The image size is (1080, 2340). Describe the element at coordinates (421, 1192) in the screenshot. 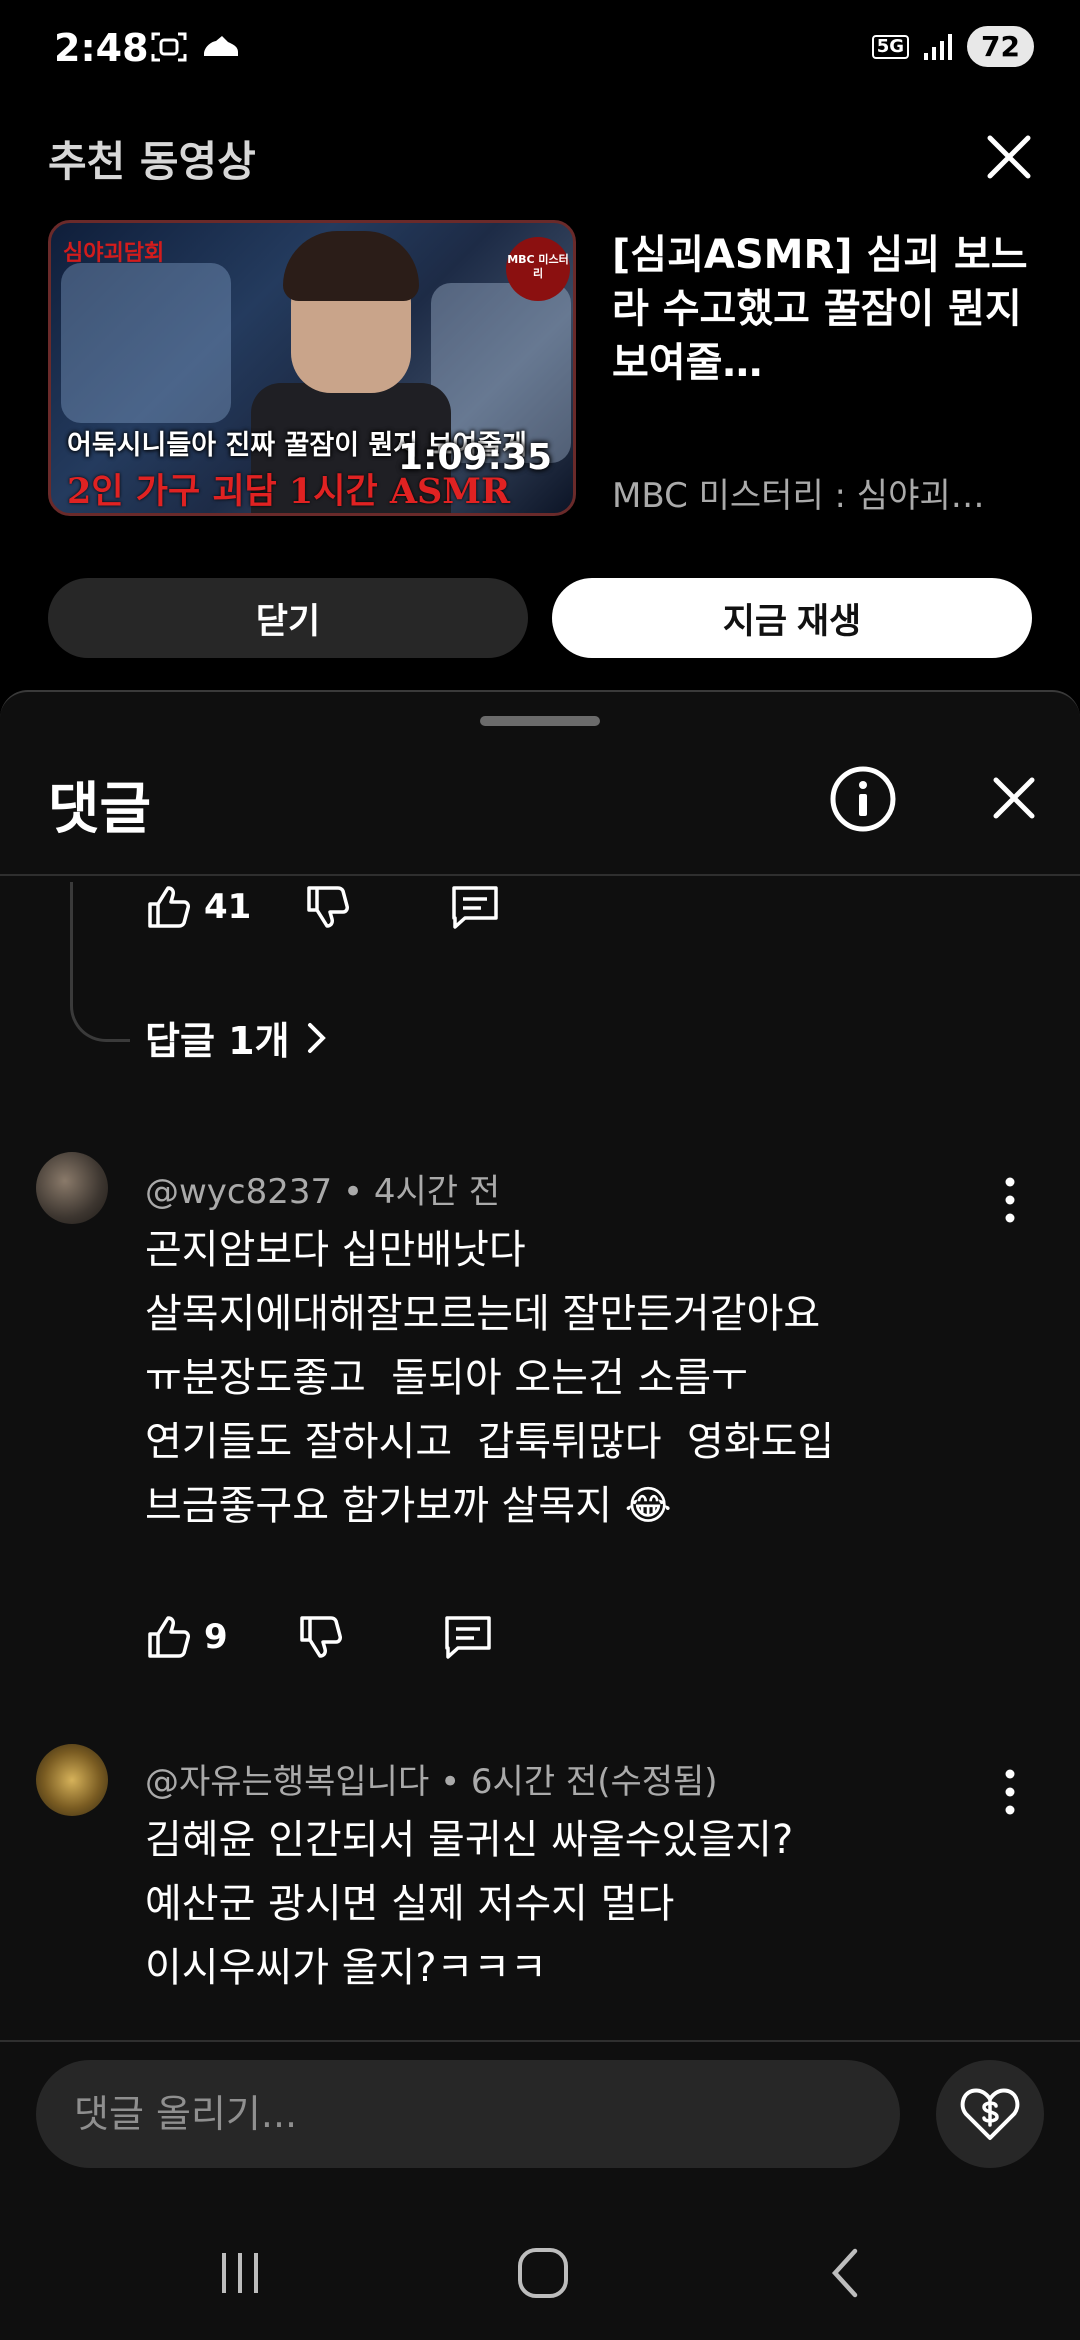

I see `comment-time: • 4시간 전` at that location.